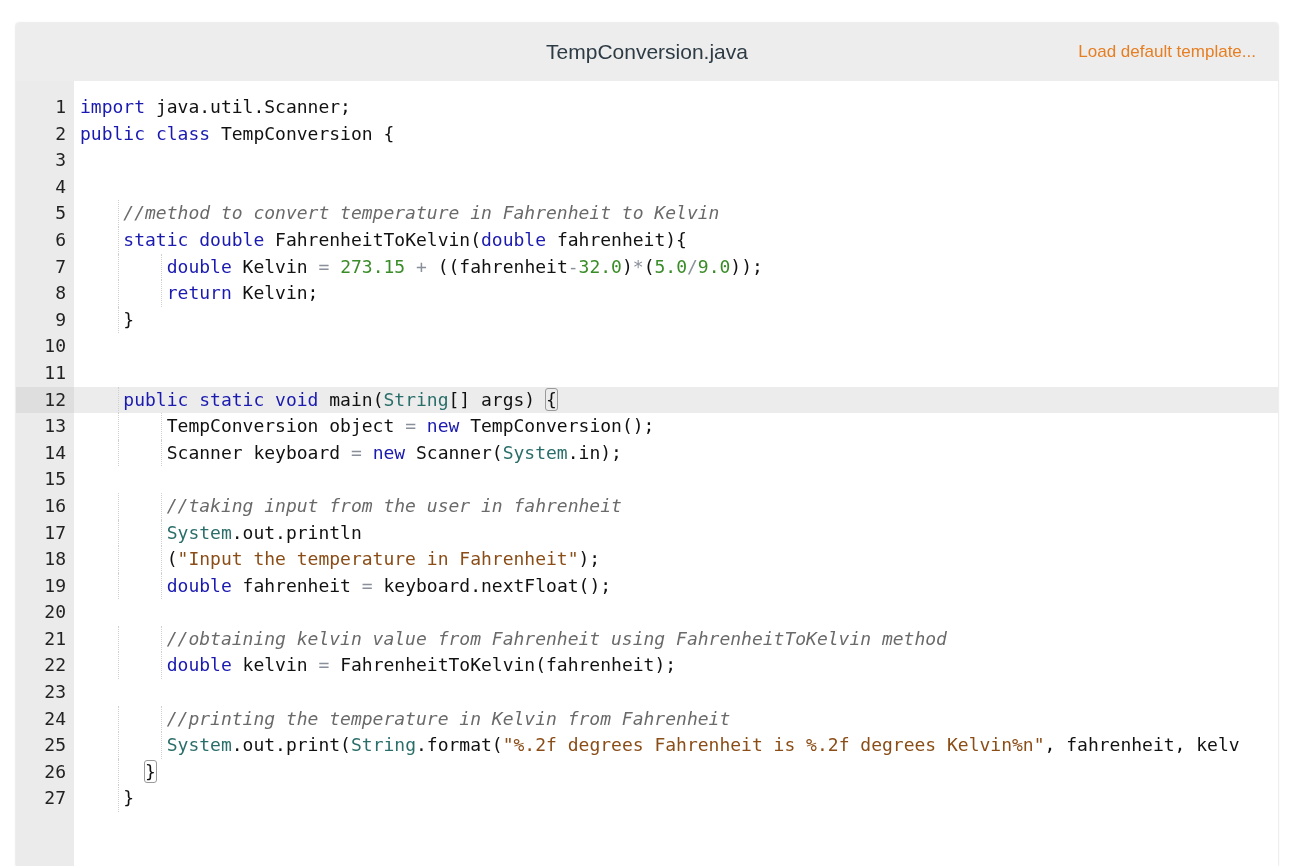  What do you see at coordinates (55, 399) in the screenshot?
I see `line-number: 12` at bounding box center [55, 399].